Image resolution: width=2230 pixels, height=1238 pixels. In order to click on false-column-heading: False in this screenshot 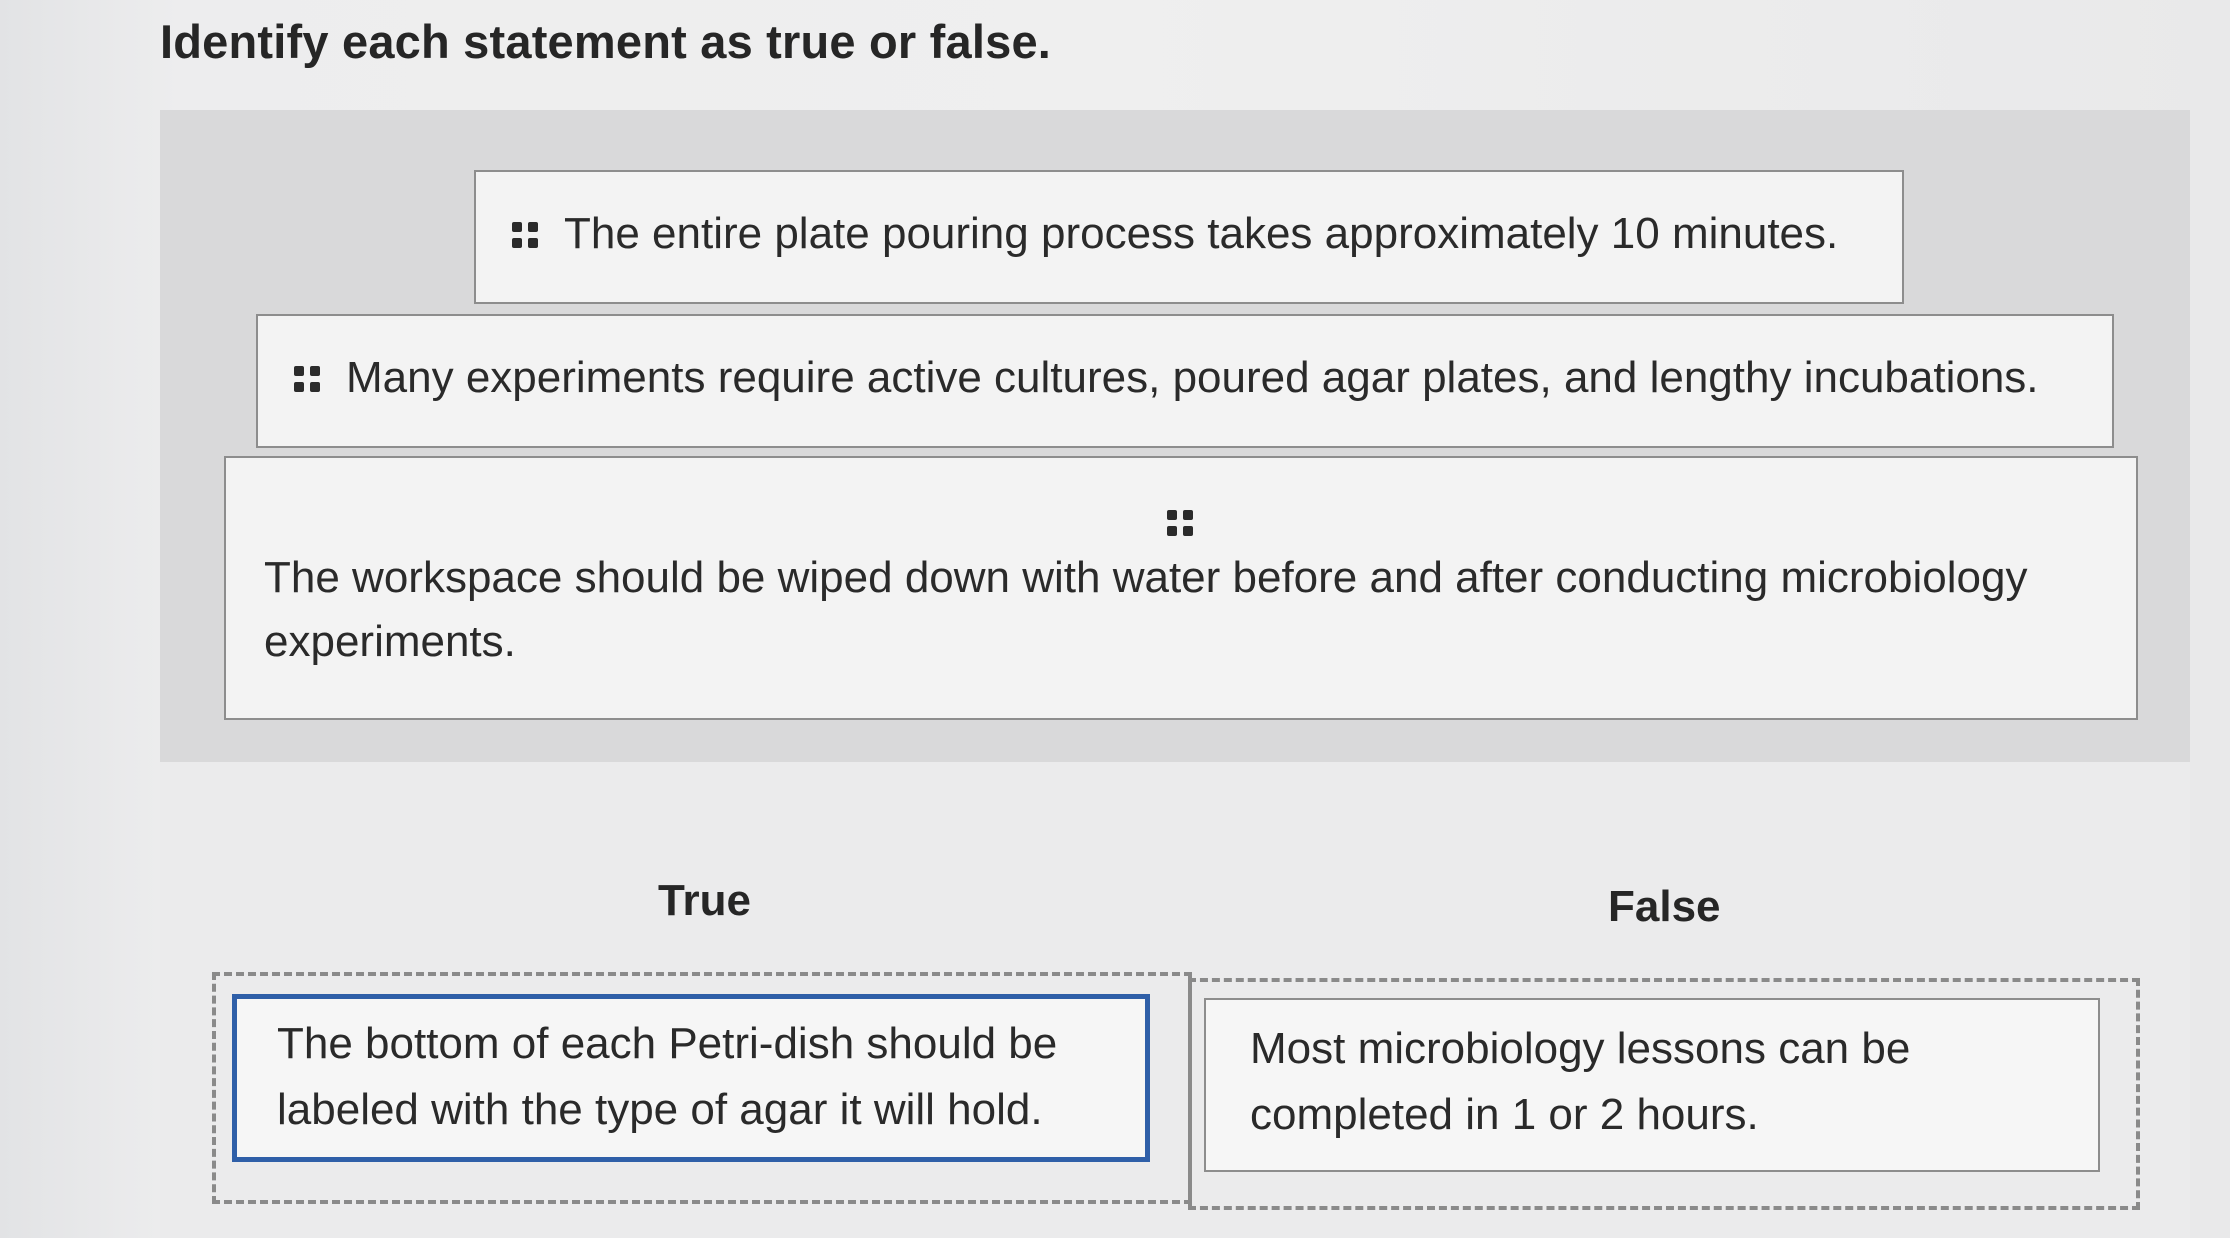, I will do `click(1664, 906)`.